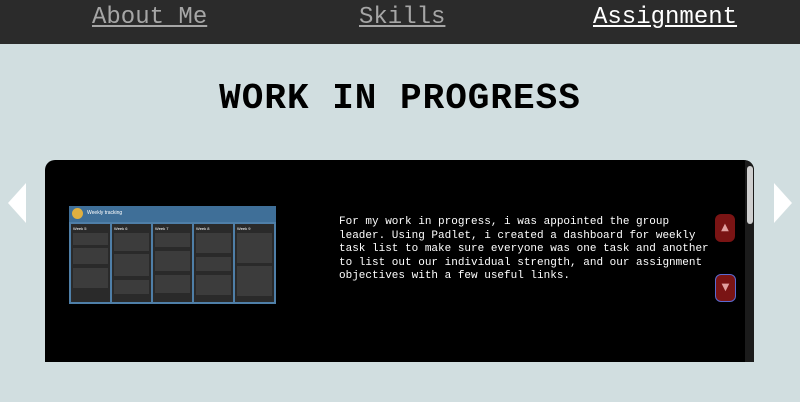 This screenshot has height=402, width=800. What do you see at coordinates (131, 263) in the screenshot?
I see `thumbnail-column: Week 6` at bounding box center [131, 263].